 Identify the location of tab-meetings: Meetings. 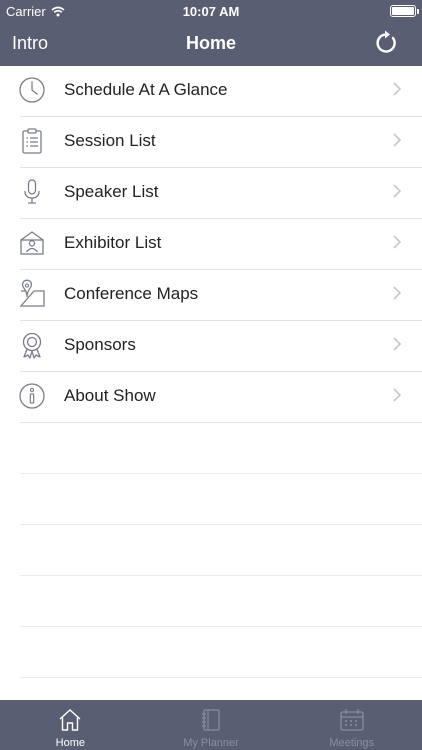
(351, 725).